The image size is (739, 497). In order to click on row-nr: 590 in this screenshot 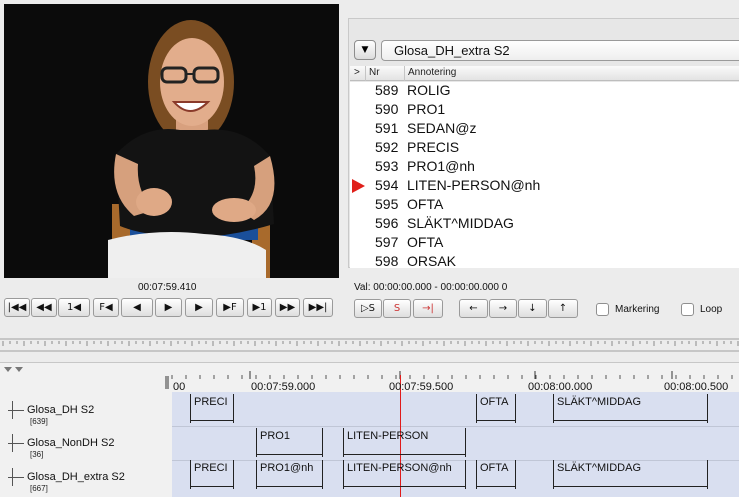, I will do `click(387, 109)`.